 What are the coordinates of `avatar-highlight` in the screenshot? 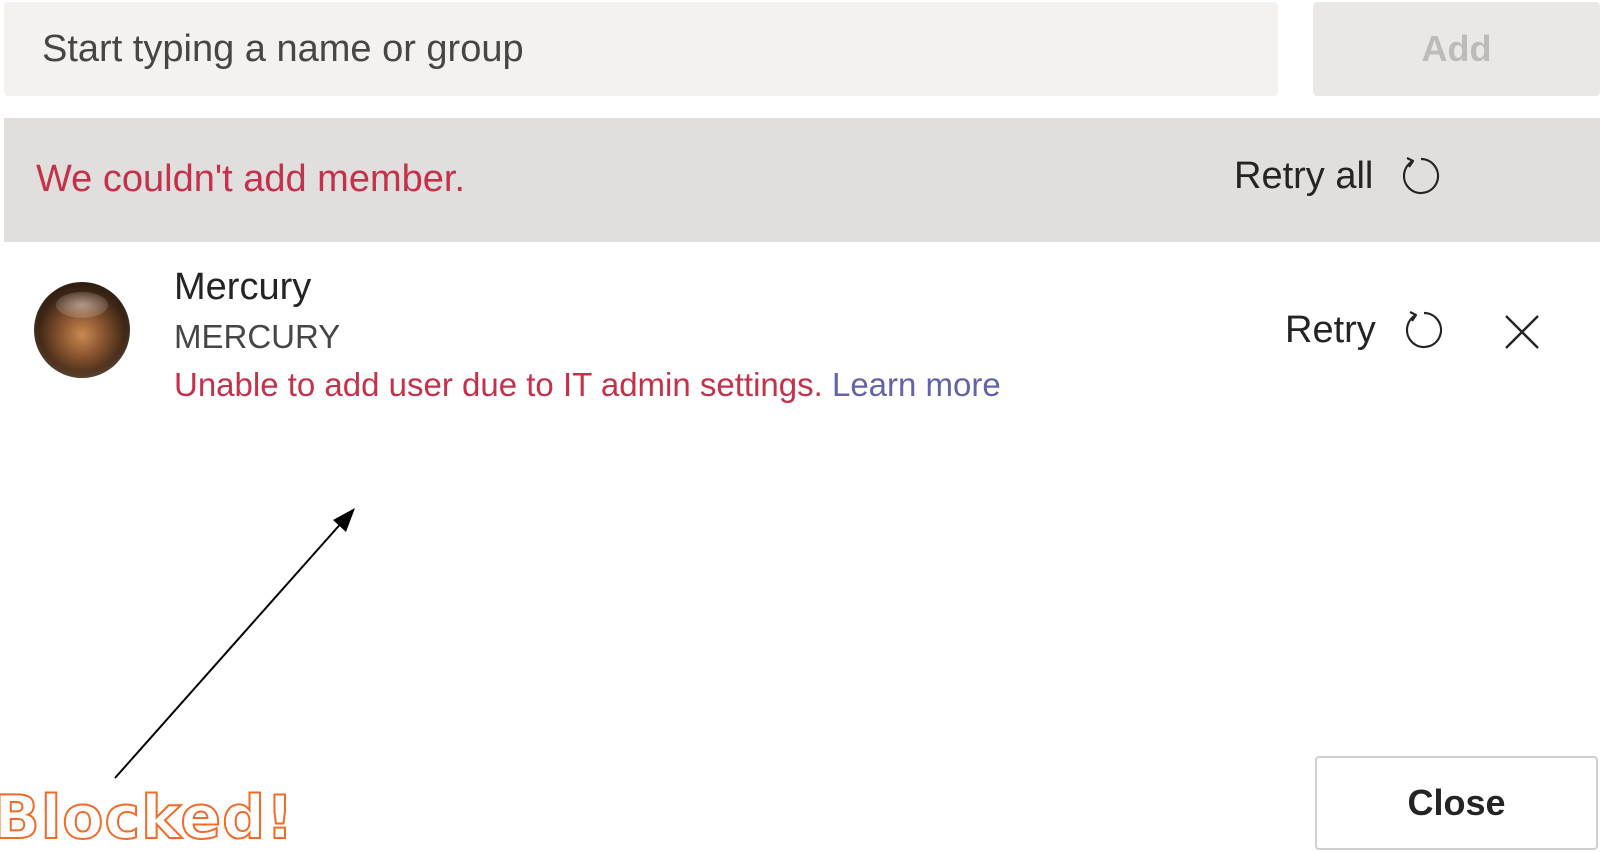 It's located at (82, 305).